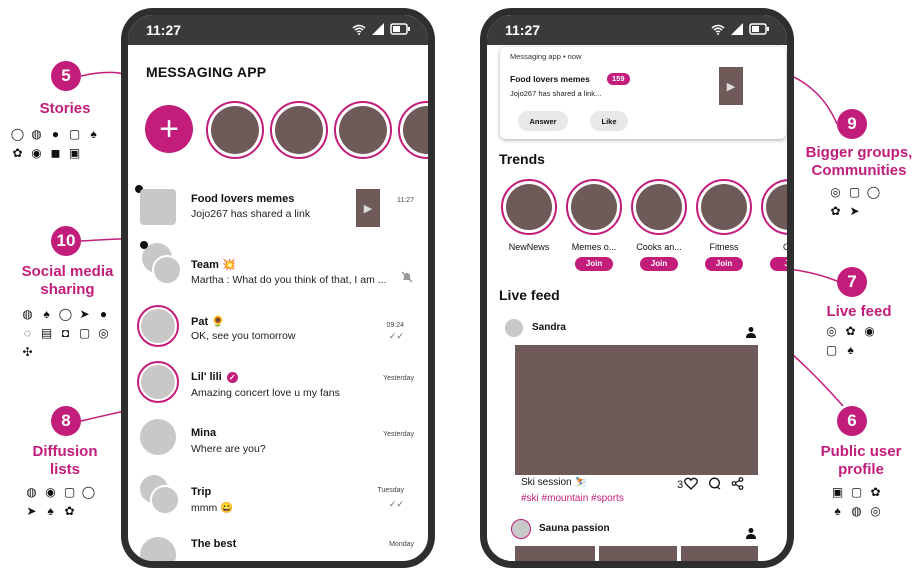  I want to click on groups-label: Bigger groups, Communities, so click(859, 162).